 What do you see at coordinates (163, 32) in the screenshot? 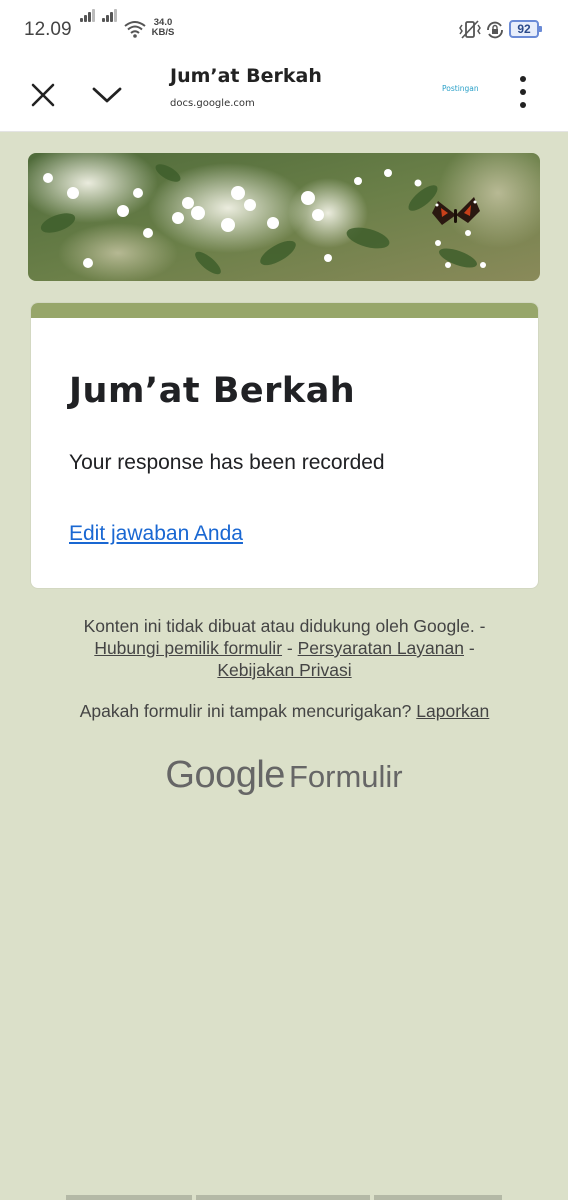
I see `net-speed-unit: KB/S` at bounding box center [163, 32].